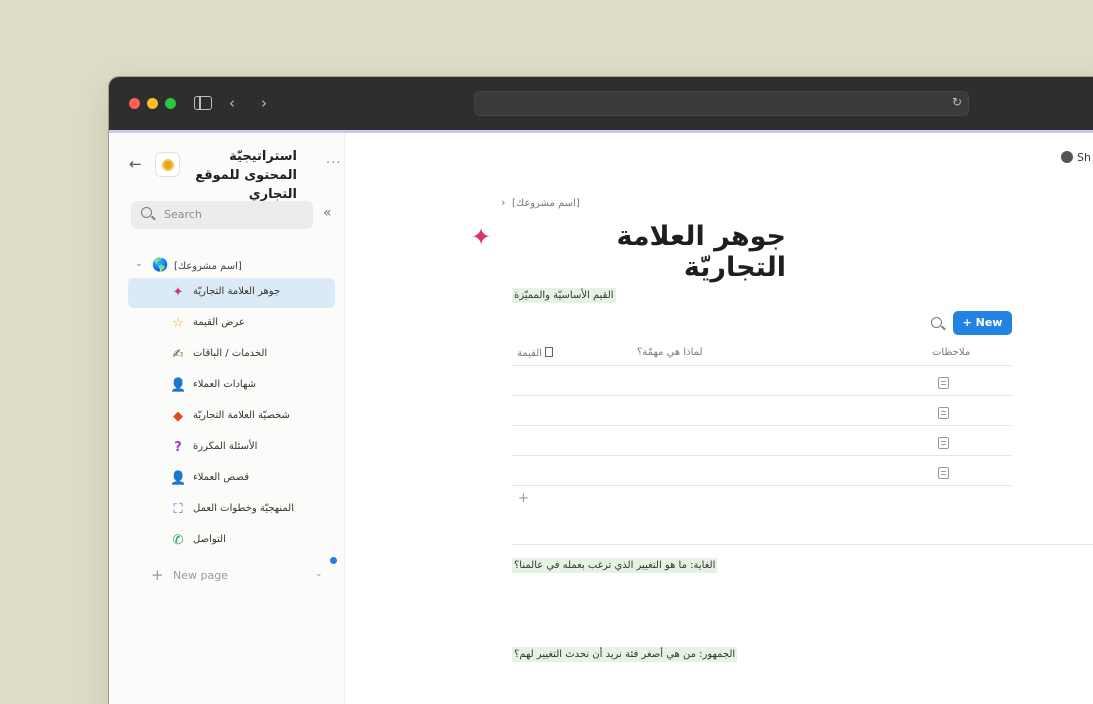  Describe the element at coordinates (178, 509) in the screenshot. I see `frame-icon: ⛶` at that location.